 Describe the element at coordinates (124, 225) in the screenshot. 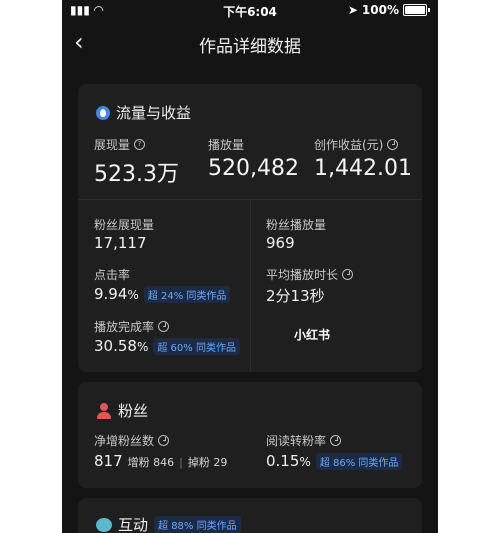

I see `fan-impressions-label: 粉丝展现量` at that location.